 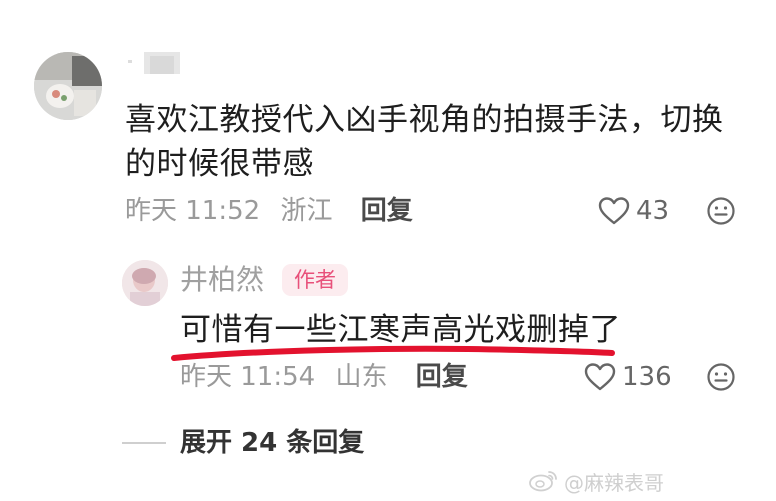 I want to click on comment-like-button: 43, so click(x=633, y=211).